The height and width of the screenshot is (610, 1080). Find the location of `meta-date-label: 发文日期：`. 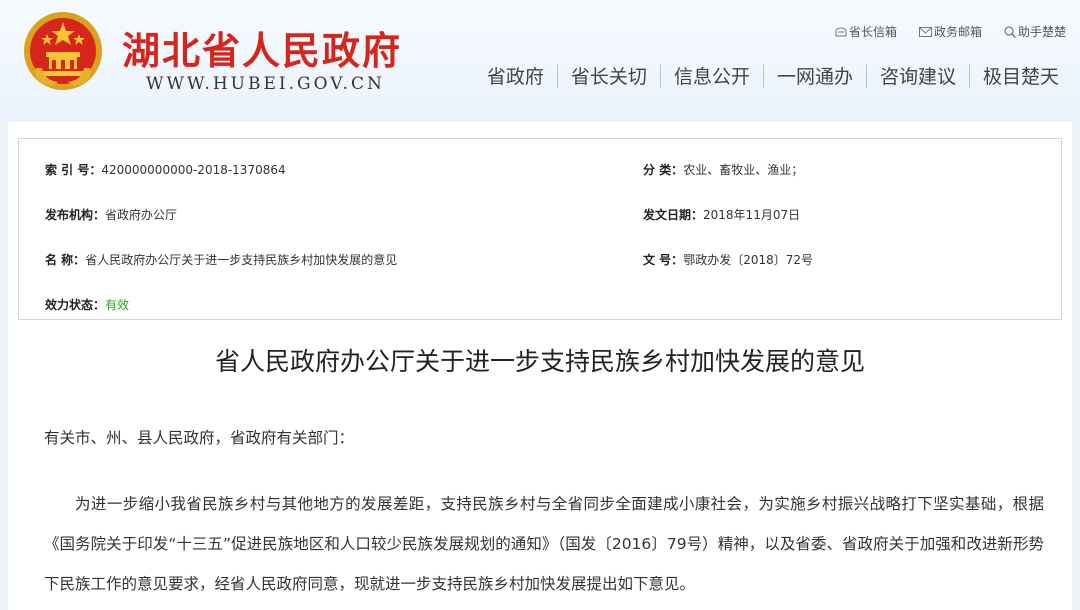

meta-date-label: 发文日期： is located at coordinates (673, 215).